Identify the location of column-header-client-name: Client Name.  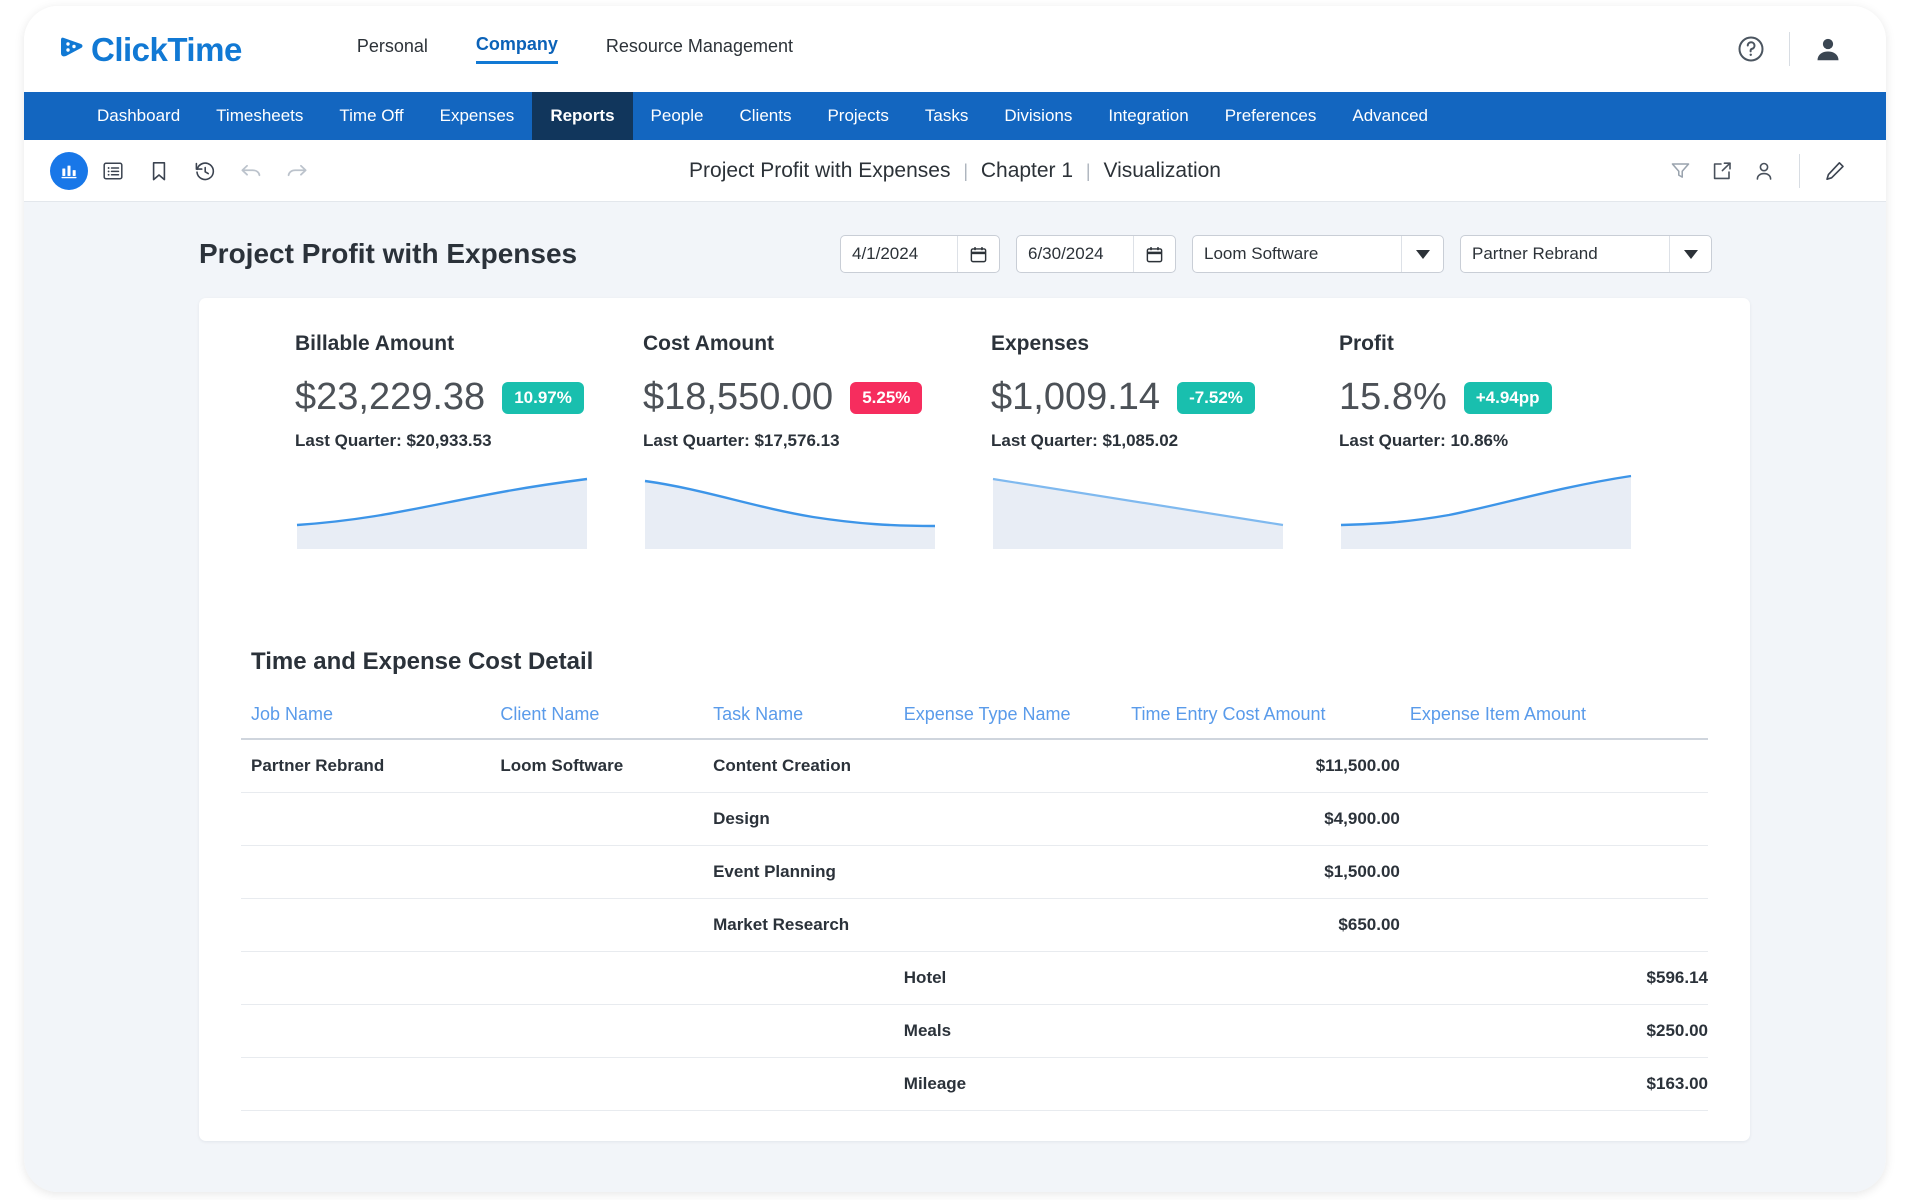
(597, 722).